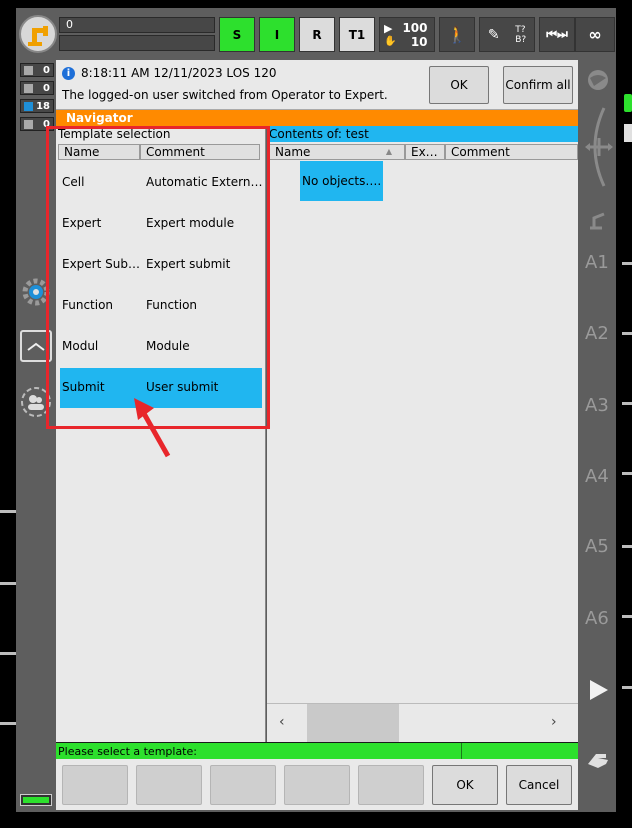 This screenshot has height=828, width=632. What do you see at coordinates (628, 133) in the screenshot?
I see `side-white-indicator` at bounding box center [628, 133].